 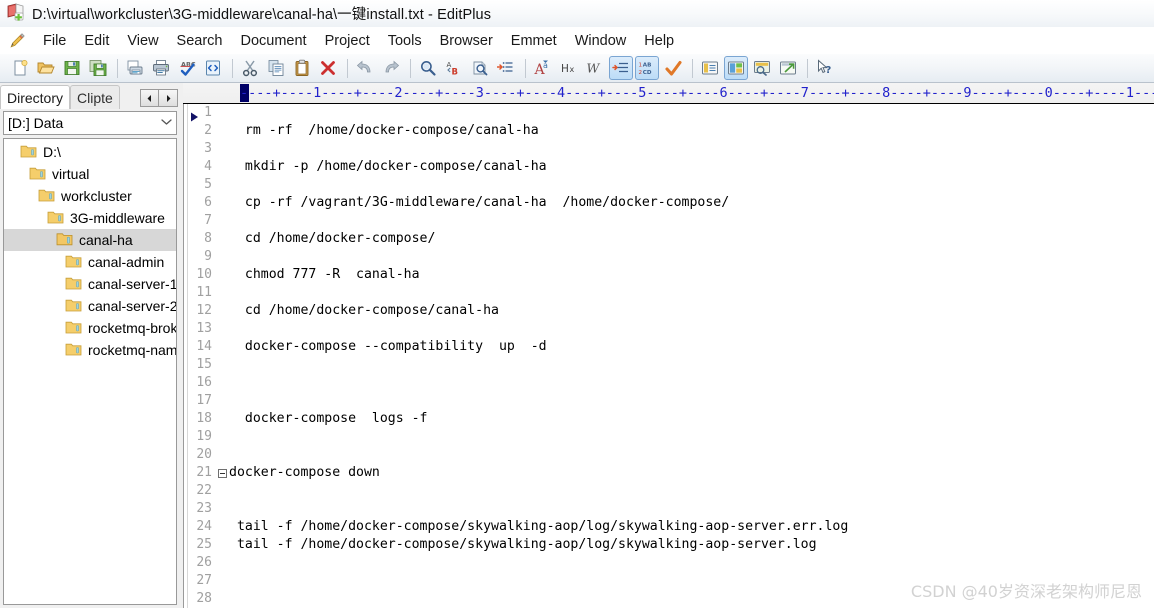 I want to click on save-icon, so click(x=72, y=68).